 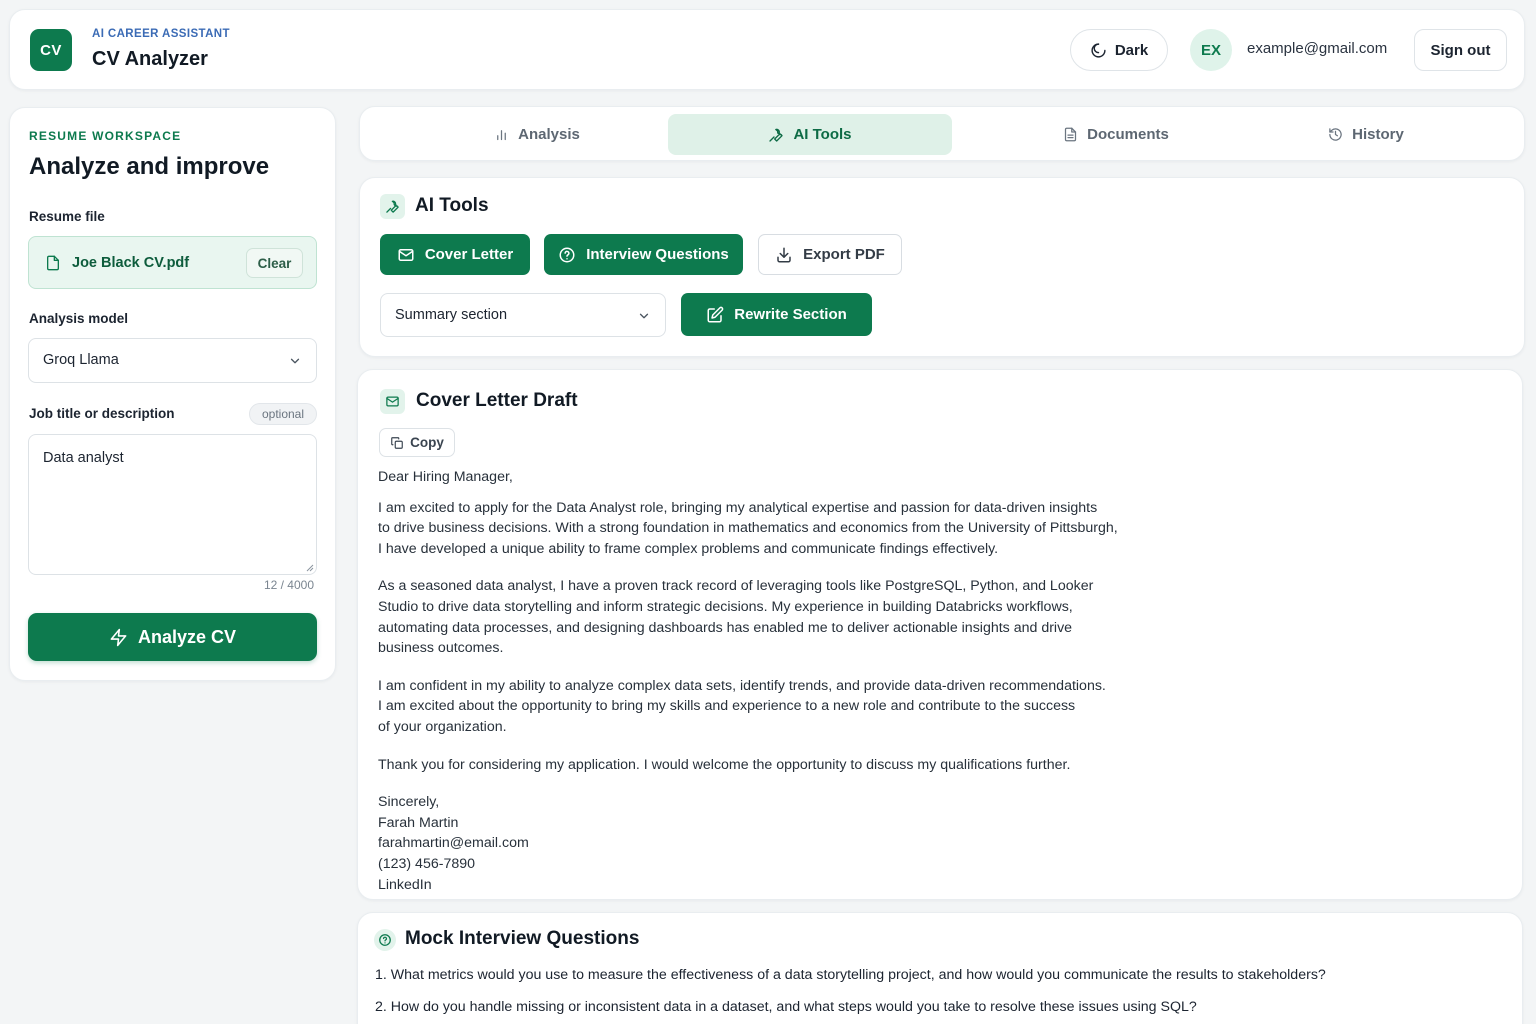 I want to click on edit-icon, so click(x=715, y=315).